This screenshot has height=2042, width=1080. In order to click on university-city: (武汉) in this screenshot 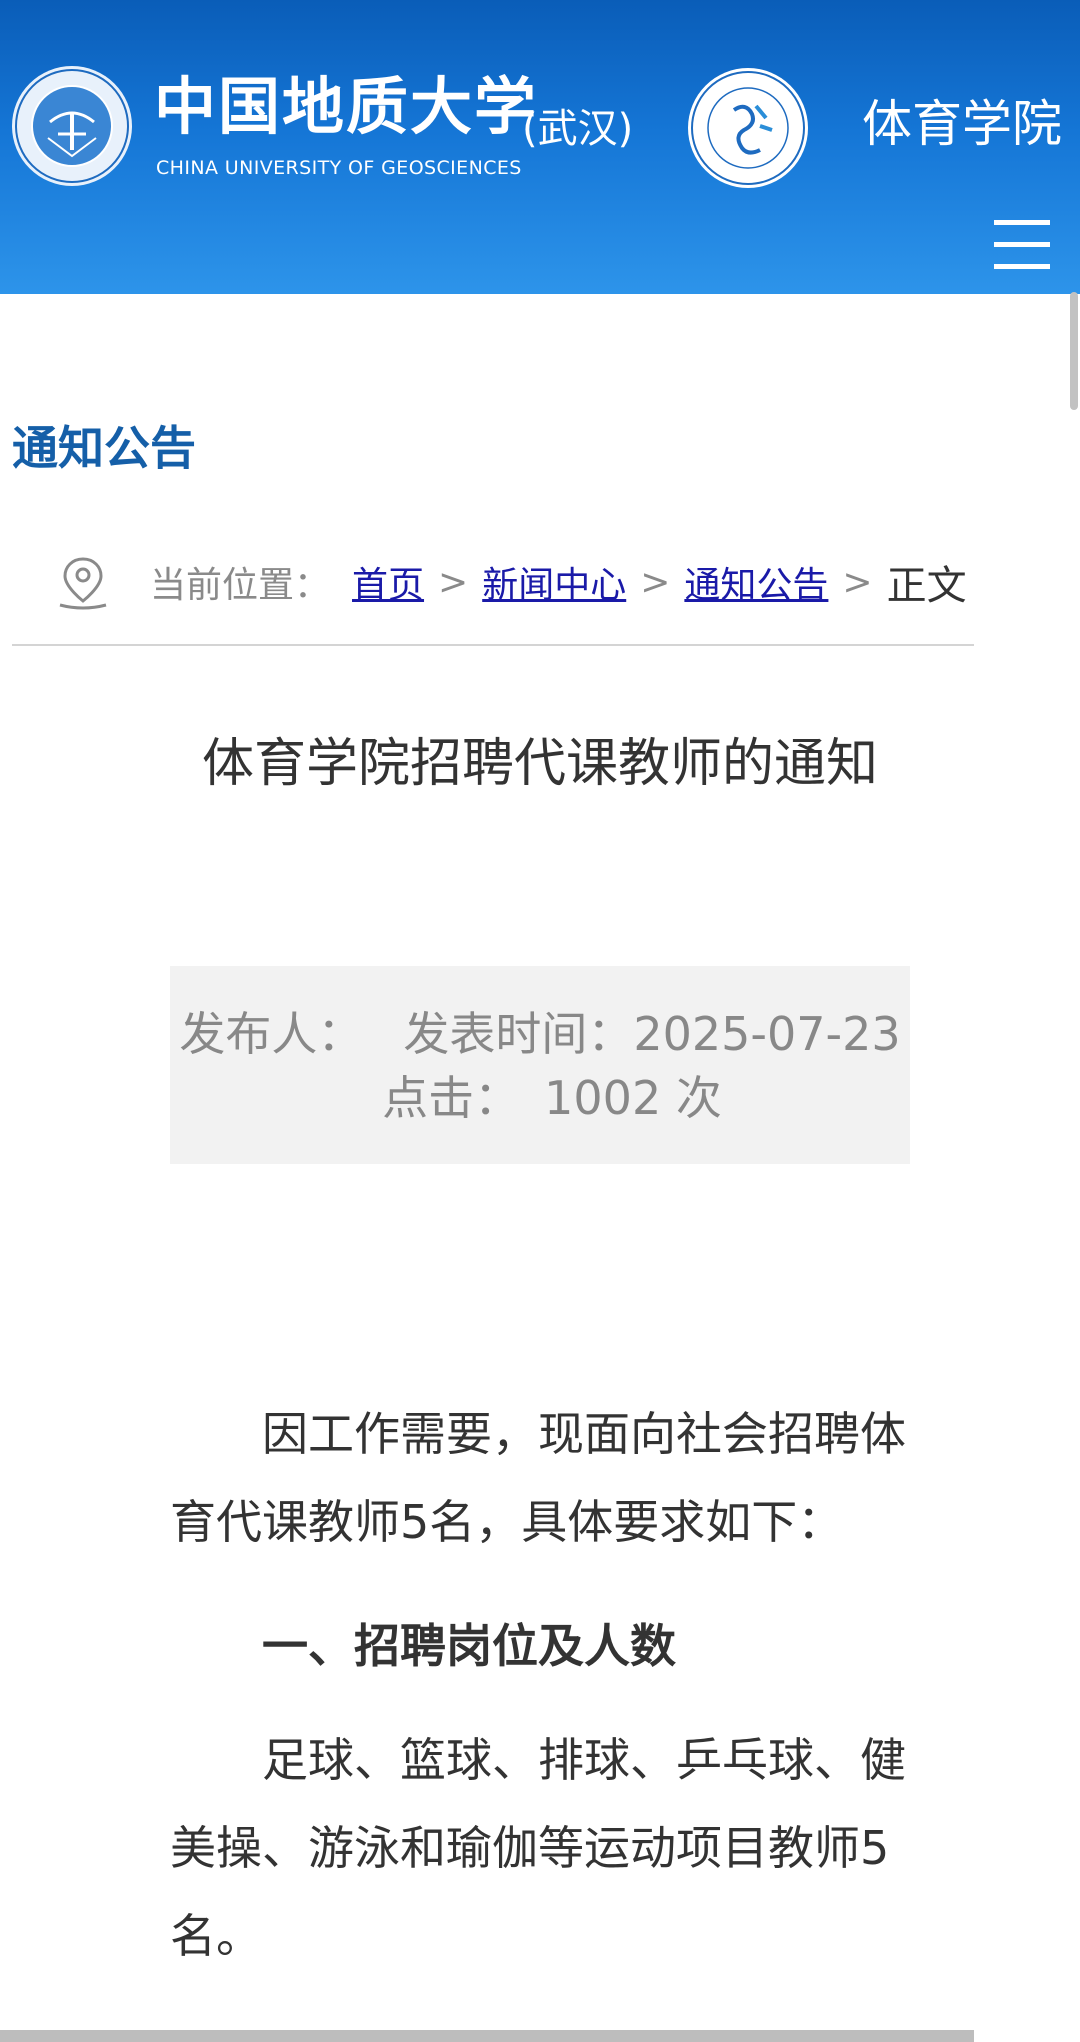, I will do `click(578, 129)`.